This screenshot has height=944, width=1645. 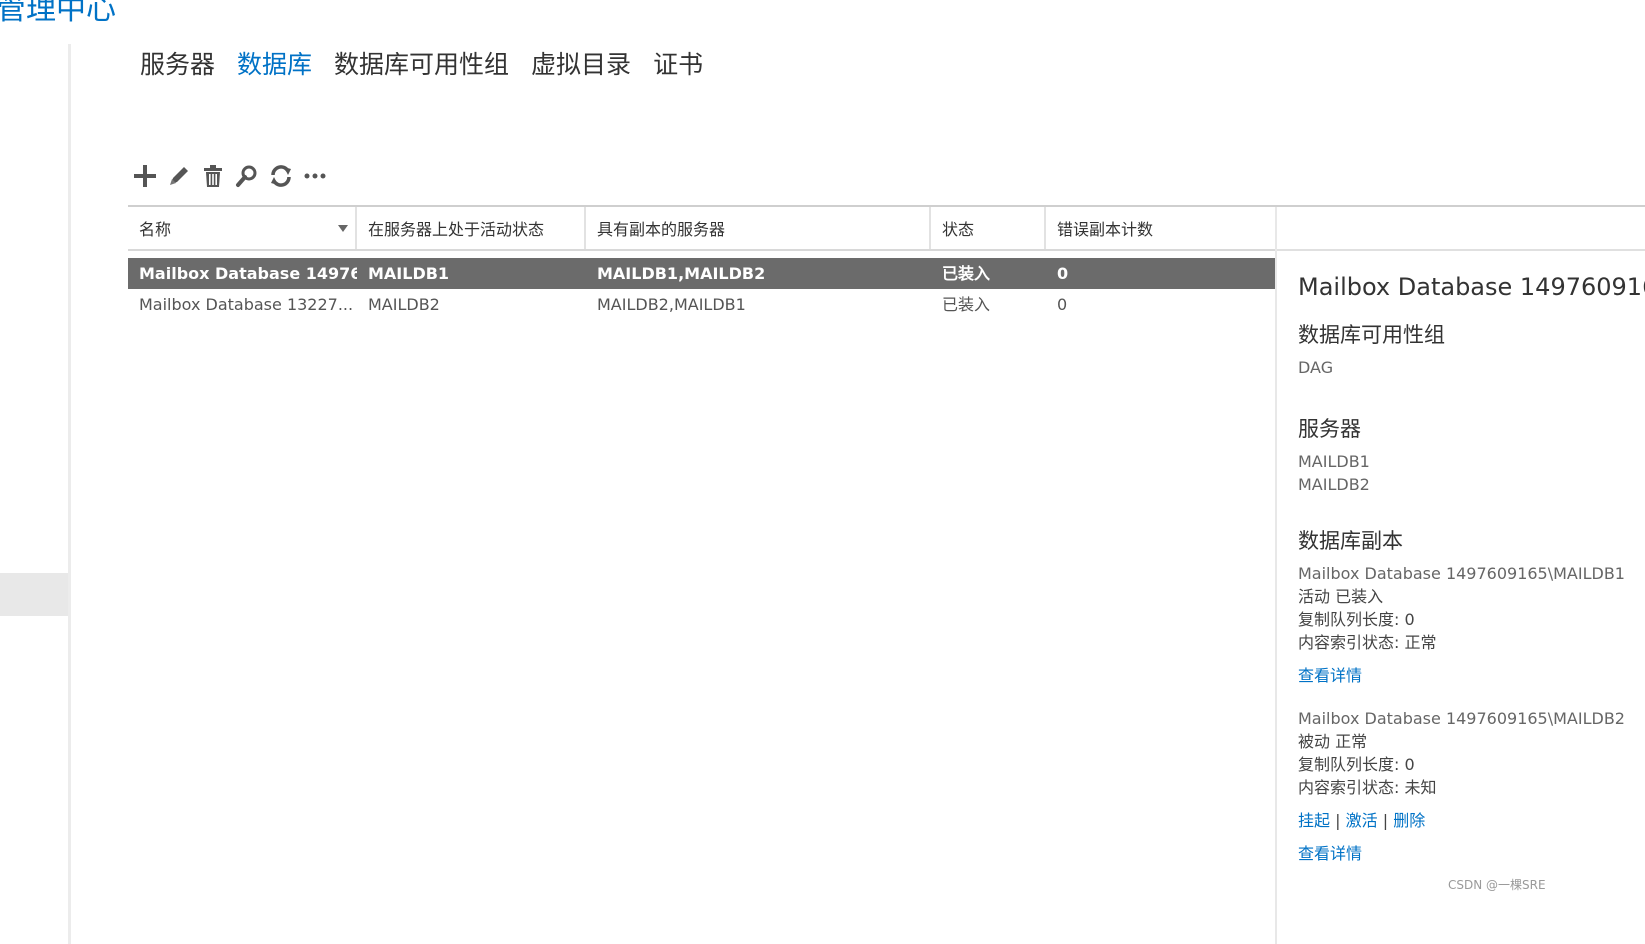 I want to click on refresh-icon, so click(x=281, y=176).